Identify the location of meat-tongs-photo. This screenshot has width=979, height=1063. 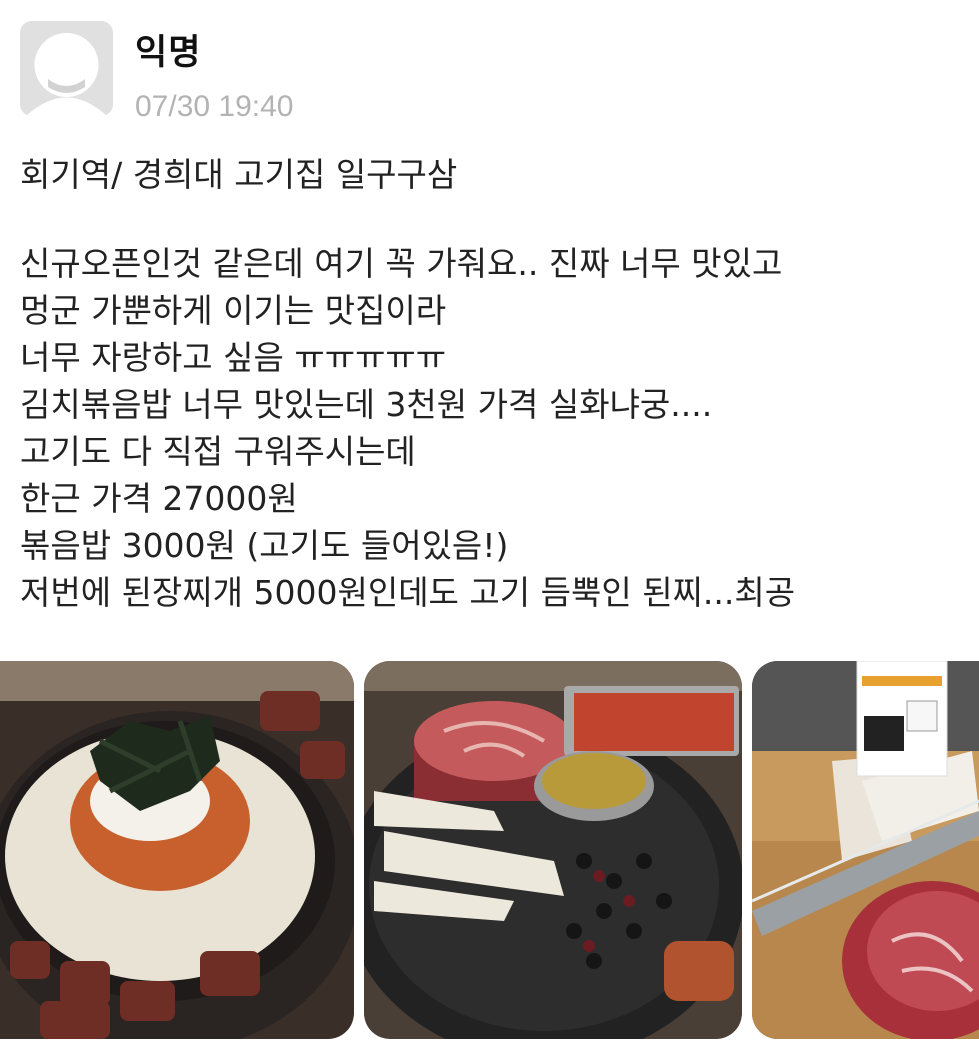
(865, 850).